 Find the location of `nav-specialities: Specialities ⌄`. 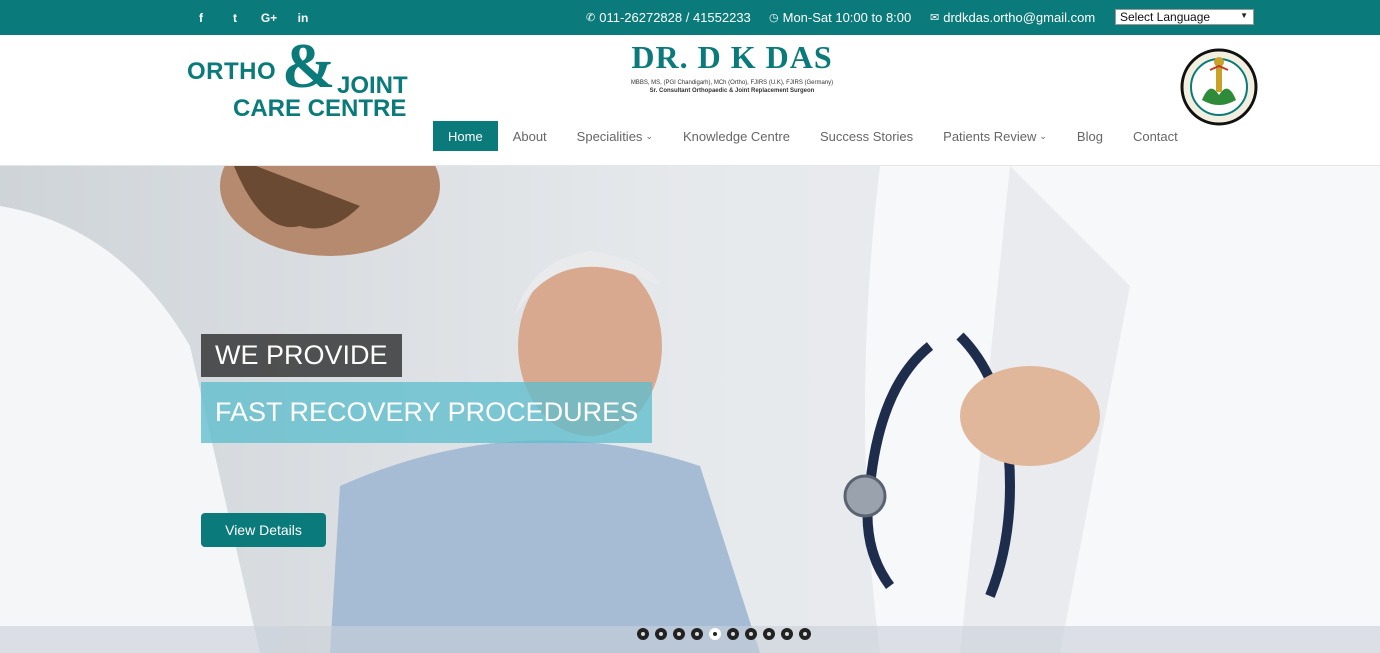

nav-specialities: Specialities ⌄ is located at coordinates (615, 136).